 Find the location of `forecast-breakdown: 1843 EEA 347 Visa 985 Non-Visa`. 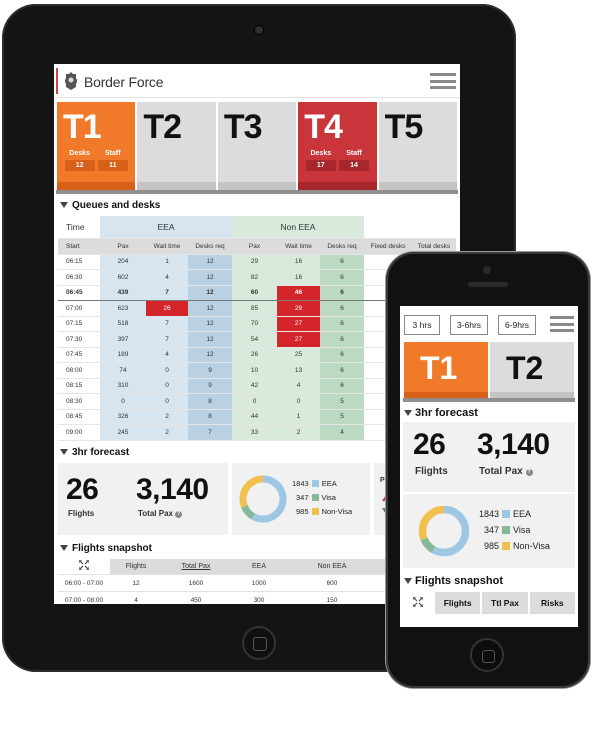

forecast-breakdown: 1843 EEA 347 Visa 985 Non-Visa is located at coordinates (301, 498).